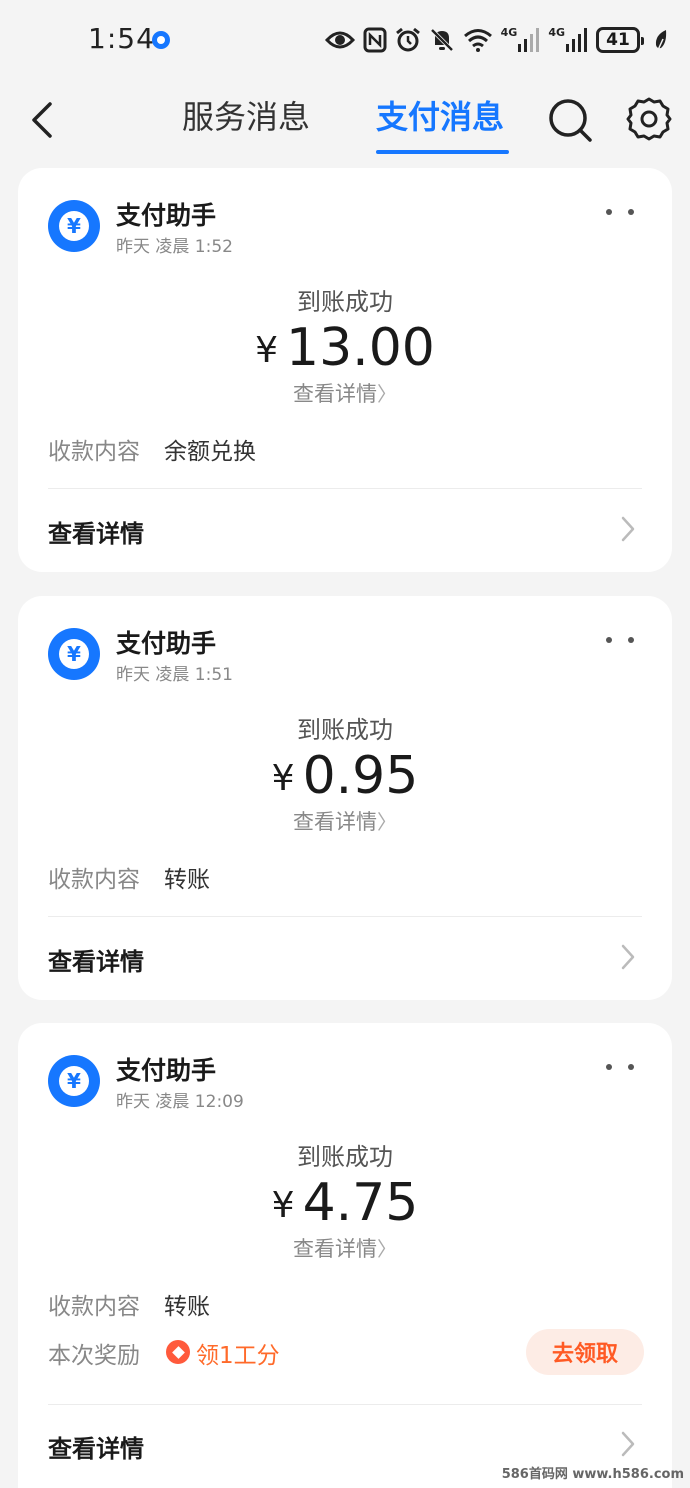  I want to click on app-notification-icon, so click(161, 40).